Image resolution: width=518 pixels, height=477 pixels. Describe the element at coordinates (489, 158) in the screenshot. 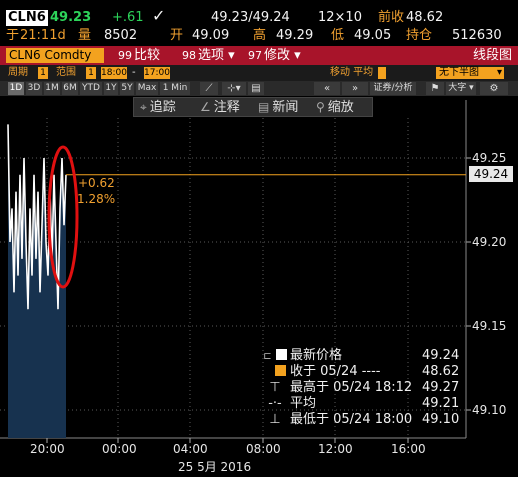

I see `y-tick-label: 49.25` at that location.